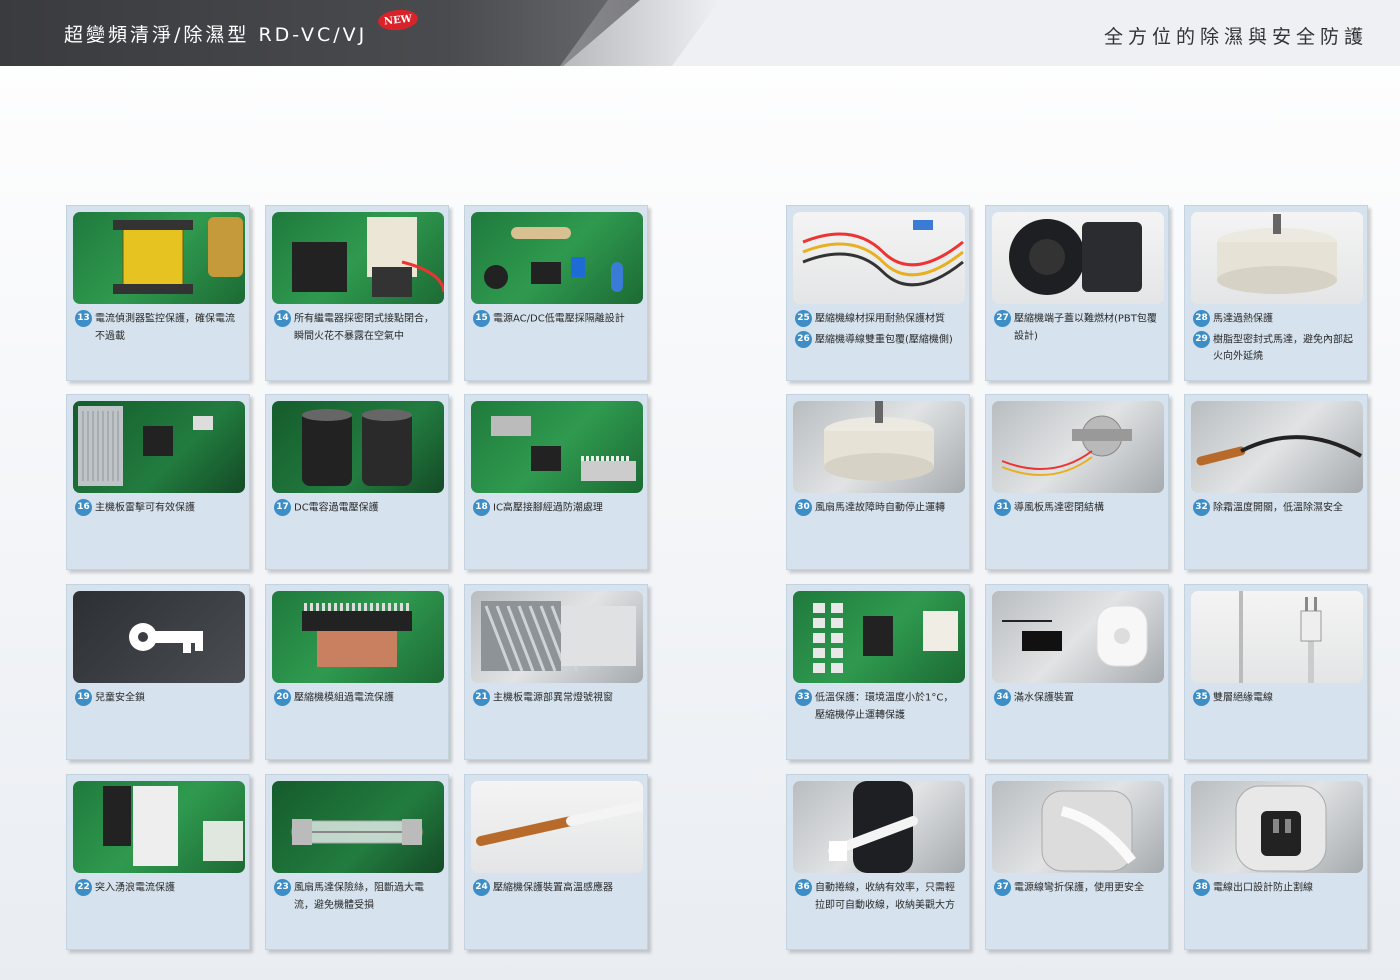 This screenshot has height=980, width=1400. I want to click on feature-number-badge: 15, so click(481, 318).